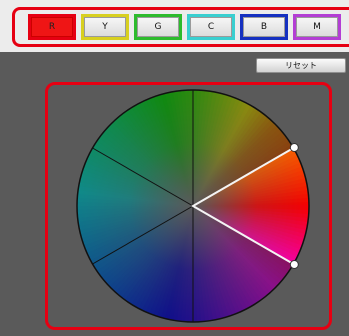 This screenshot has width=349, height=336. I want to click on handle-upper, so click(294, 147).